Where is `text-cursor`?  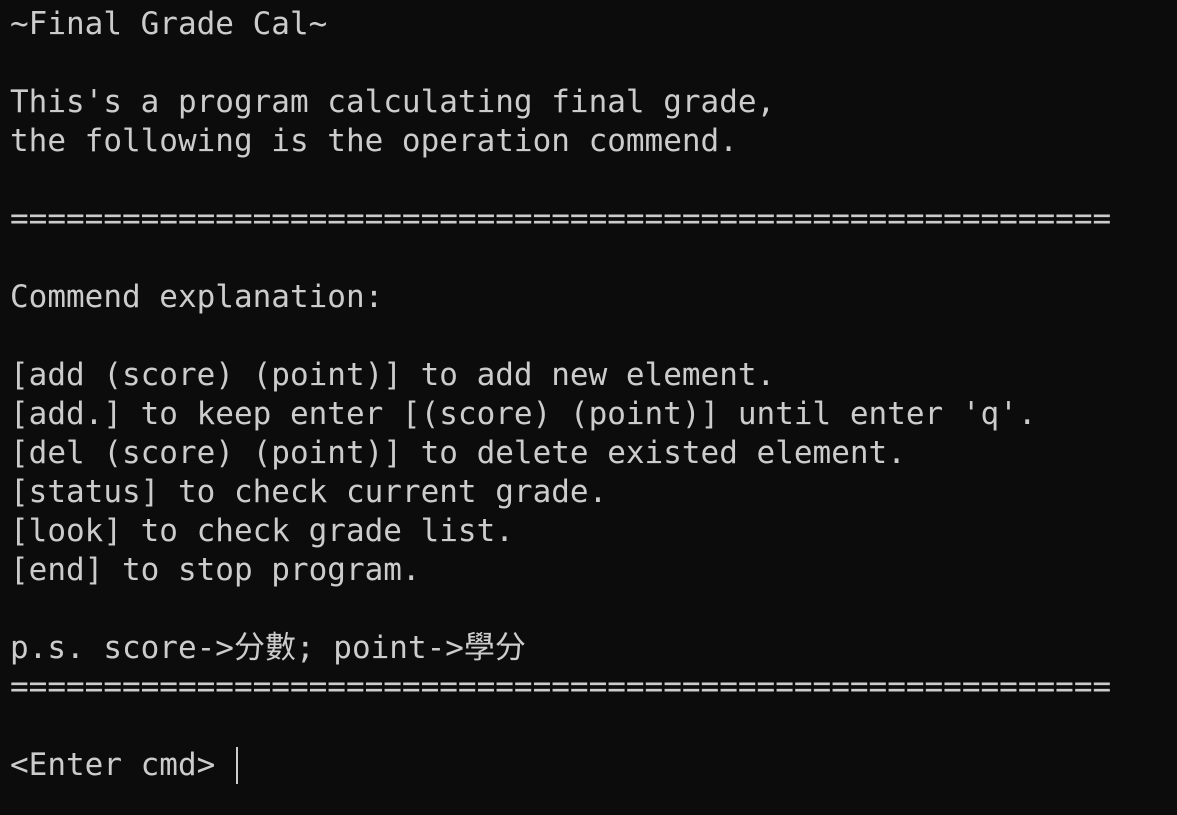 text-cursor is located at coordinates (236, 765).